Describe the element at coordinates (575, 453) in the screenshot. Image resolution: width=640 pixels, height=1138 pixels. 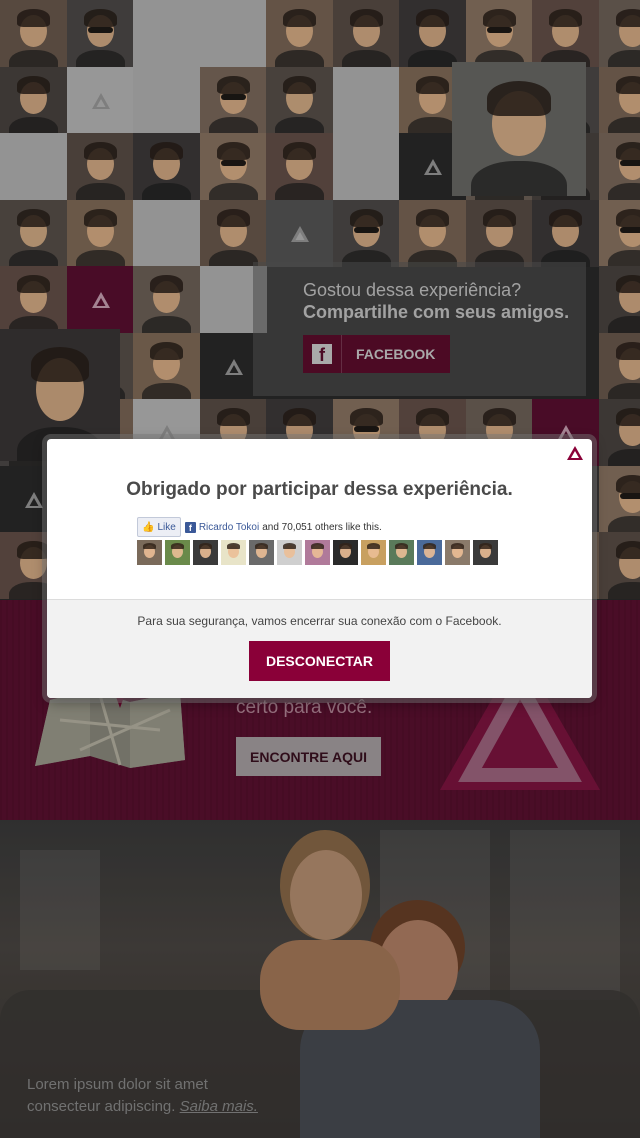
I see `triangle-logo-icon` at that location.